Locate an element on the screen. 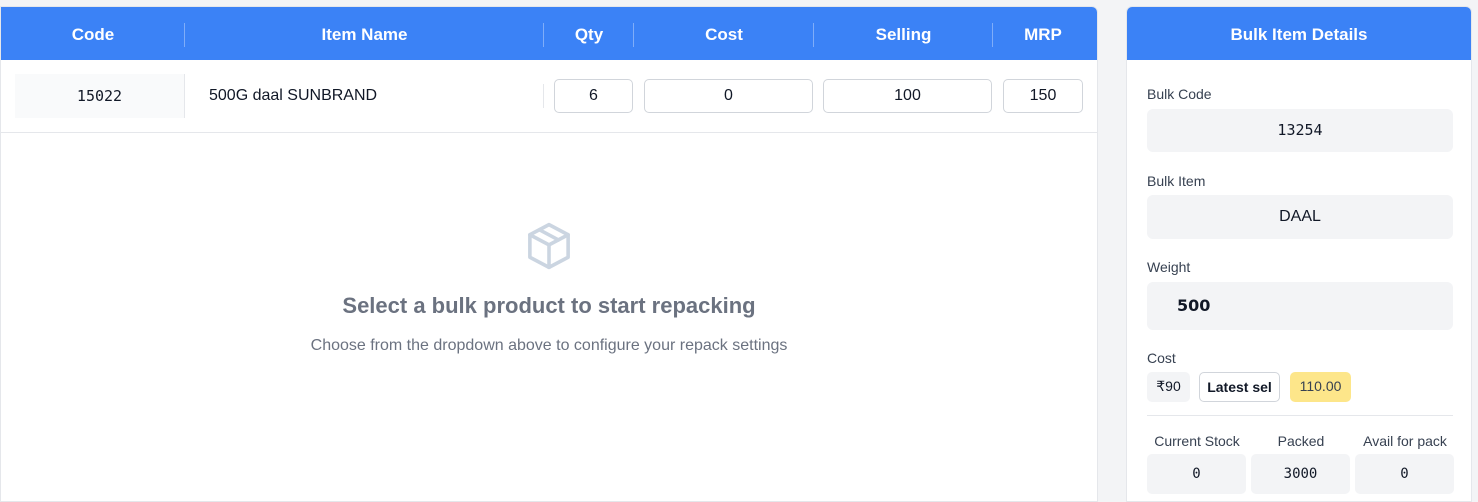 The height and width of the screenshot is (502, 1478). cost-value-badge: ₹90 is located at coordinates (1168, 387).